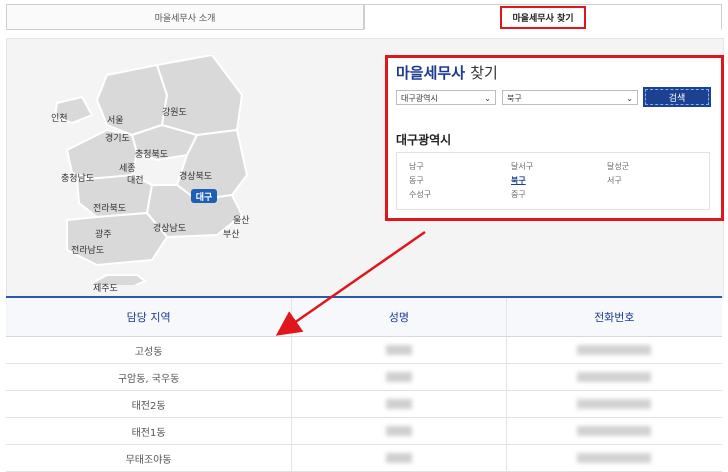 The height and width of the screenshot is (472, 728). What do you see at coordinates (117, 137) in the screenshot?
I see `map-label-gyeonggi: 경기도` at bounding box center [117, 137].